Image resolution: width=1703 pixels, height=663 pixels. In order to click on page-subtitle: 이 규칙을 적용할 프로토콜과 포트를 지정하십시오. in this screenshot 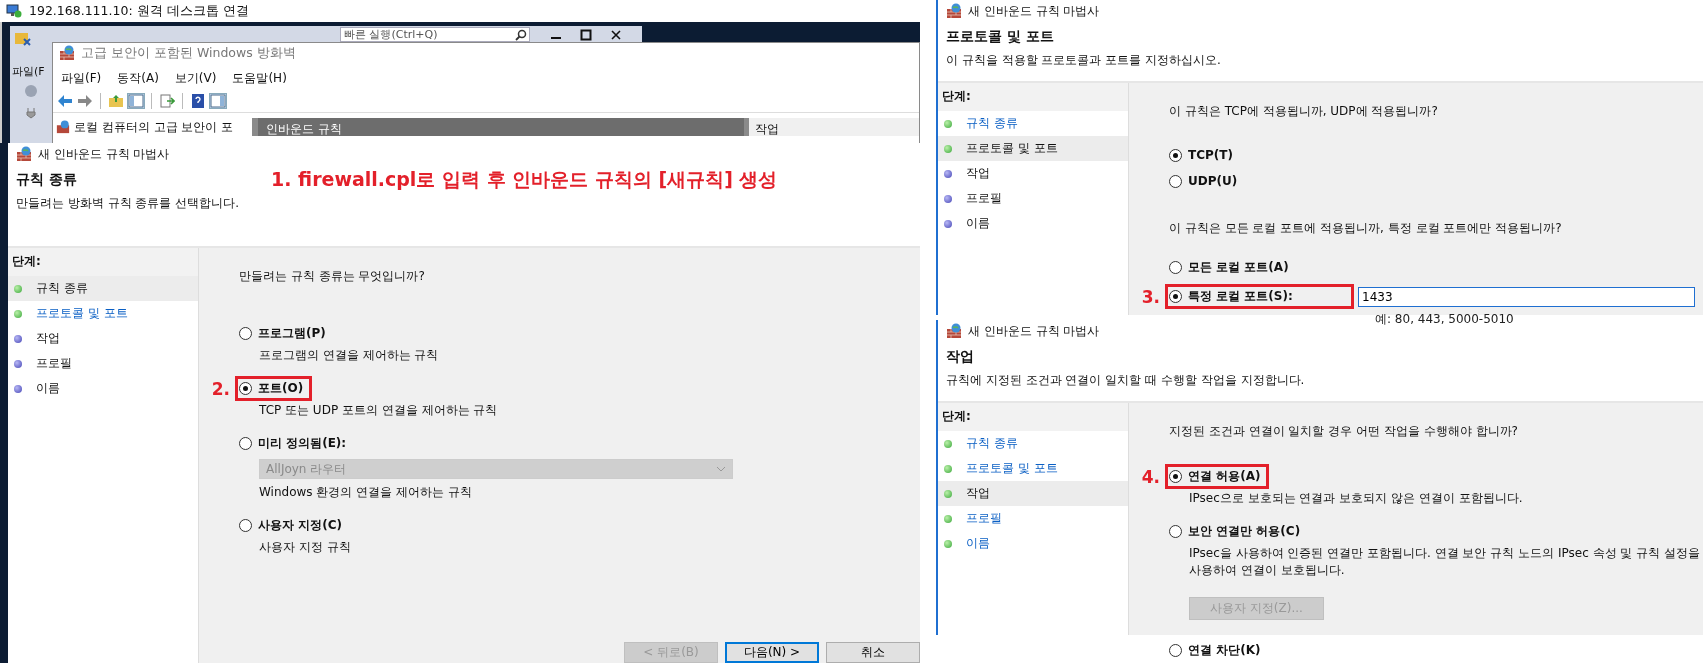, I will do `click(1083, 60)`.